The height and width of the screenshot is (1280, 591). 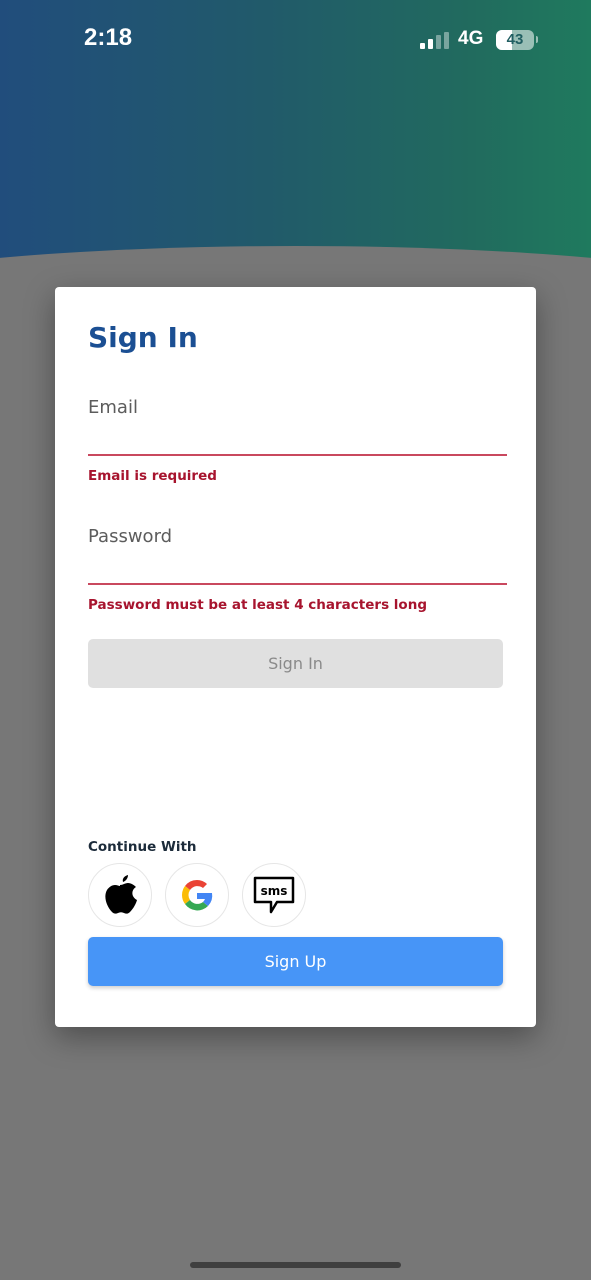 I want to click on email-error: Email is required, so click(x=152, y=476).